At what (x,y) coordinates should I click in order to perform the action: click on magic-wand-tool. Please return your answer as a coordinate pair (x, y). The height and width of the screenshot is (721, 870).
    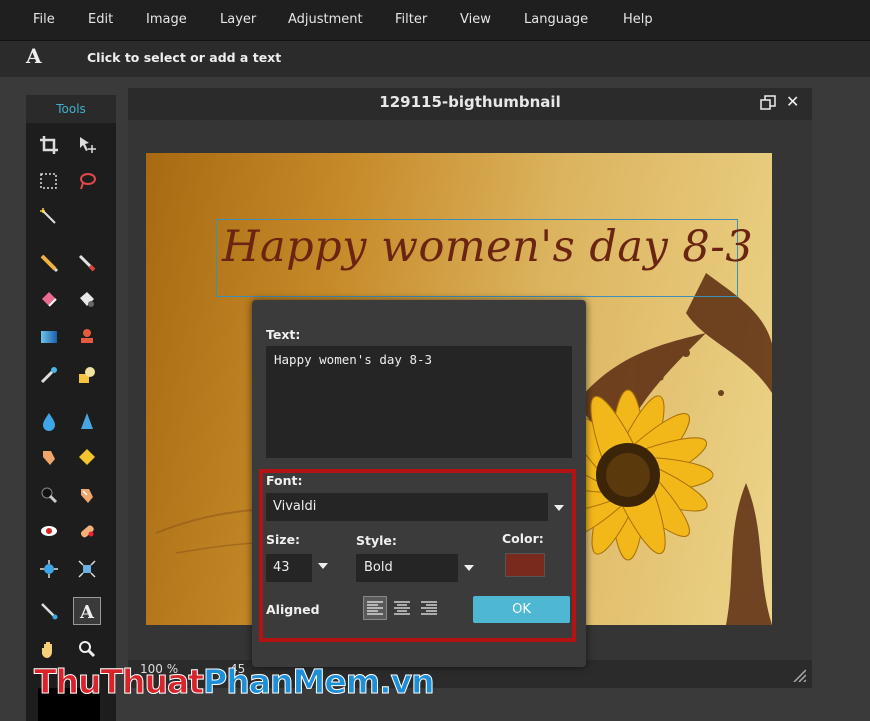
    Looking at the image, I should click on (49, 217).